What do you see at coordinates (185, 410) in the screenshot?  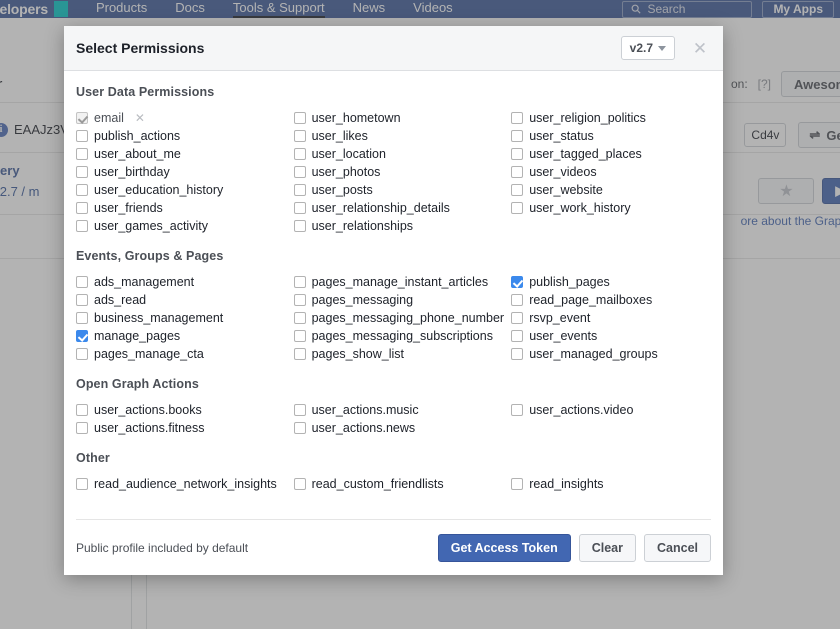 I see `permission-checkbox-row: user_actions.books` at bounding box center [185, 410].